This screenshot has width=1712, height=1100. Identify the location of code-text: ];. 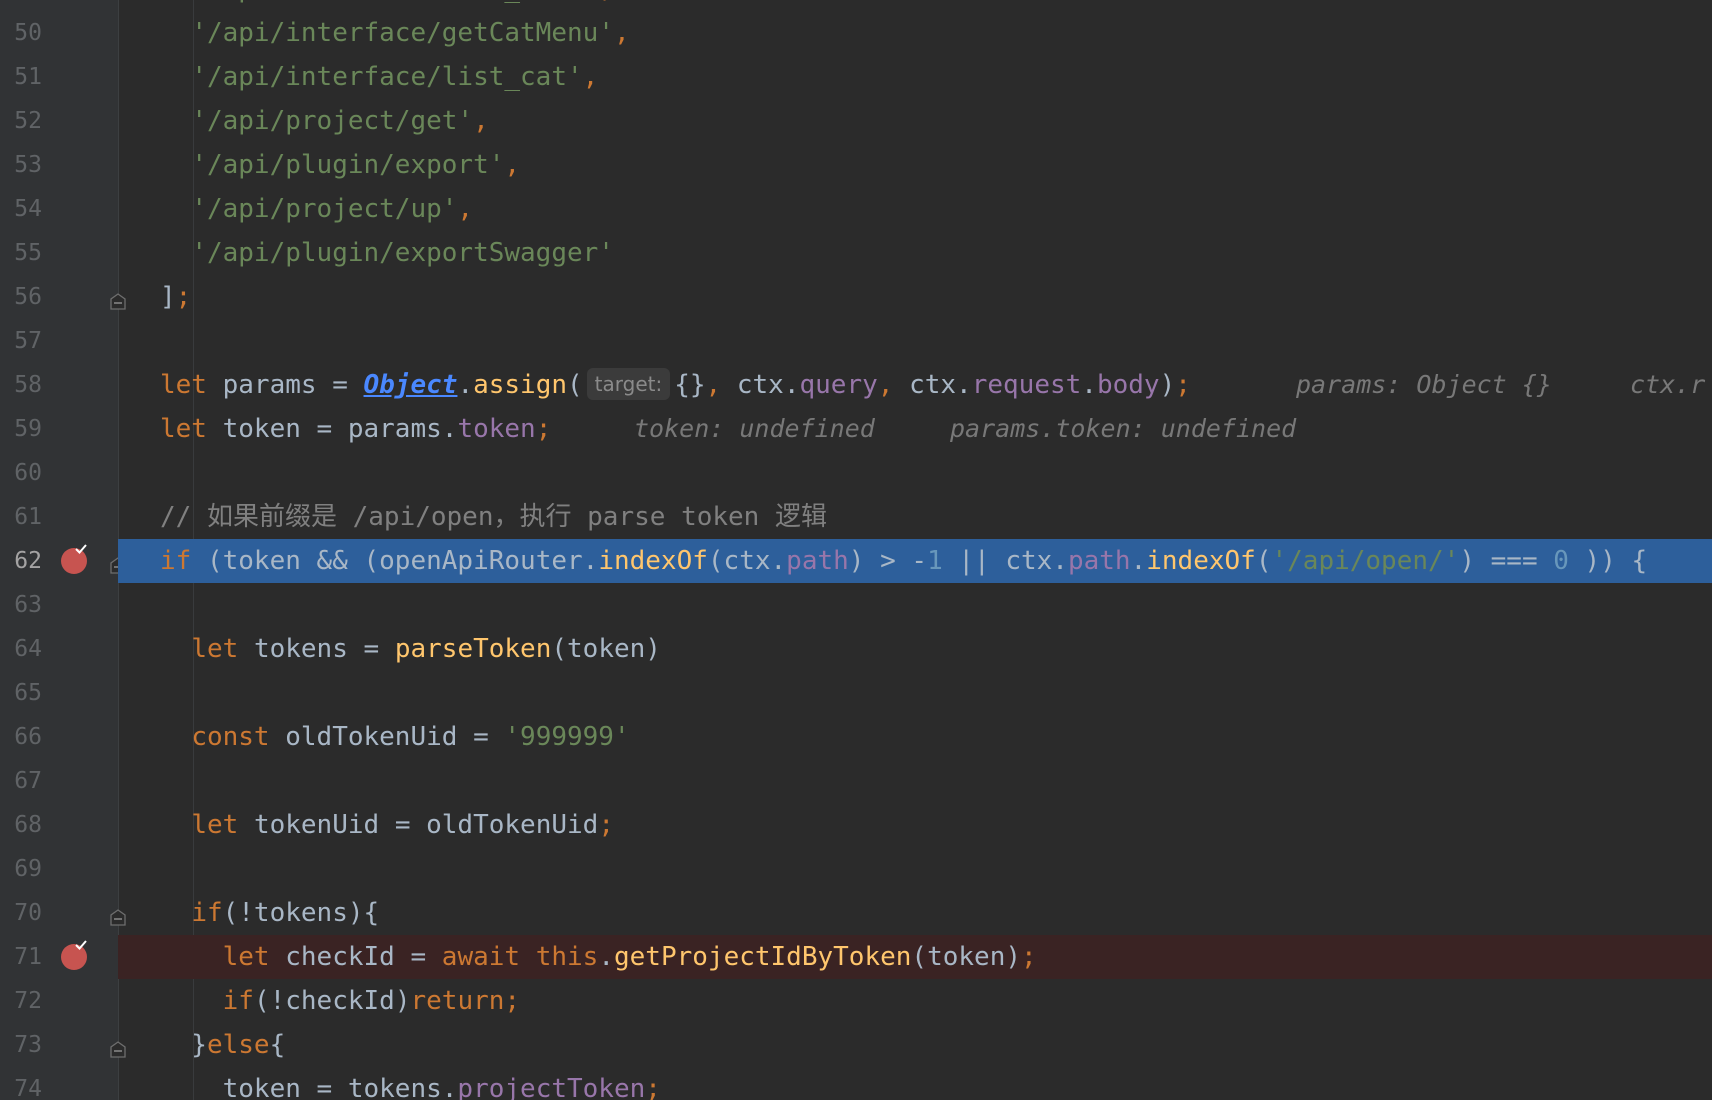
(175, 297).